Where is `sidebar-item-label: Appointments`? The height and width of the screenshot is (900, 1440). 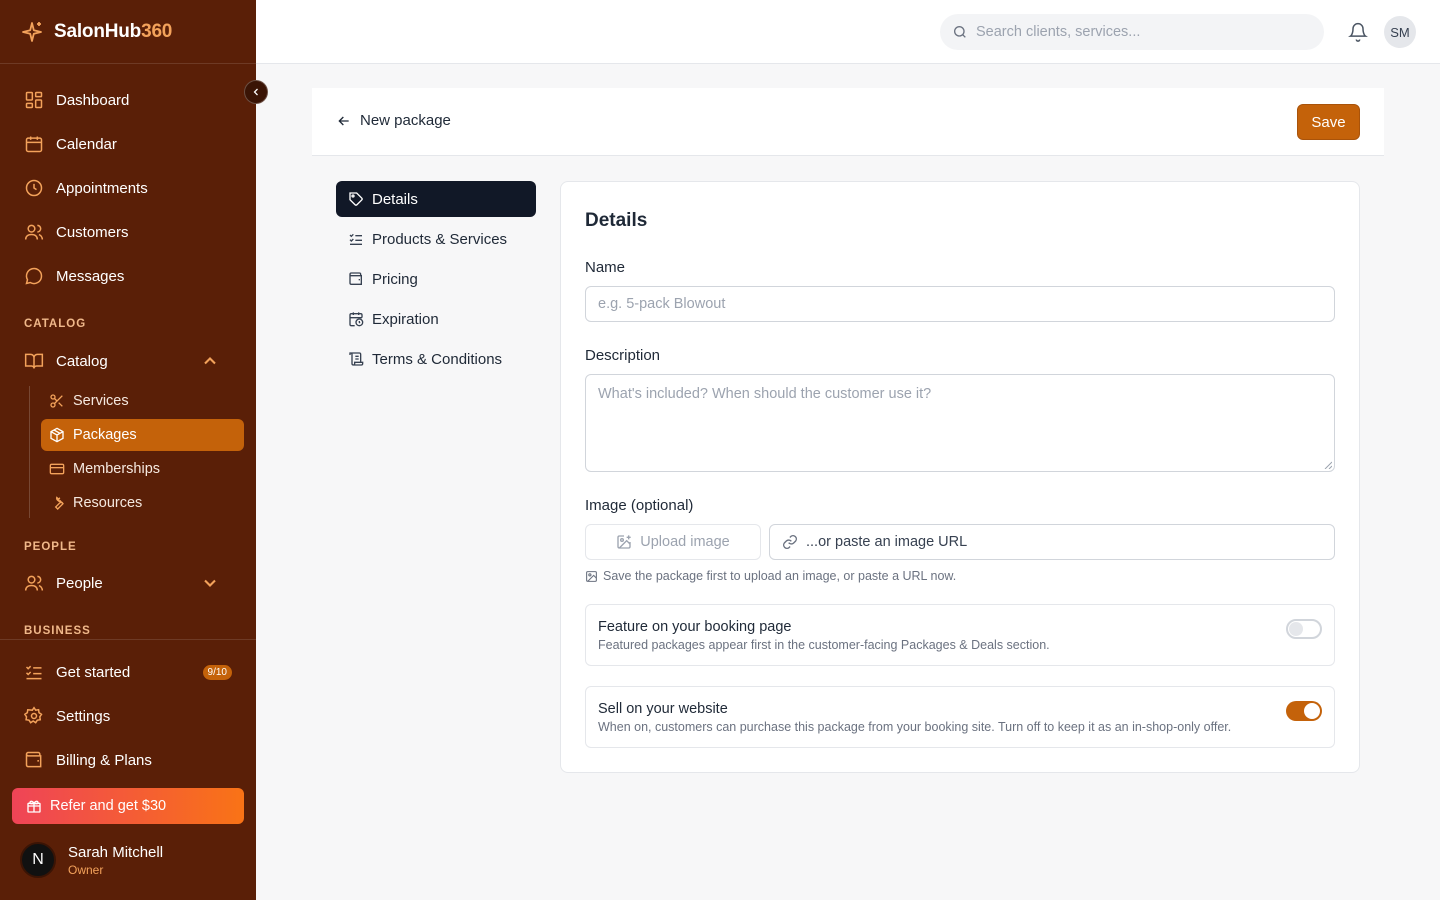
sidebar-item-label: Appointments is located at coordinates (102, 188).